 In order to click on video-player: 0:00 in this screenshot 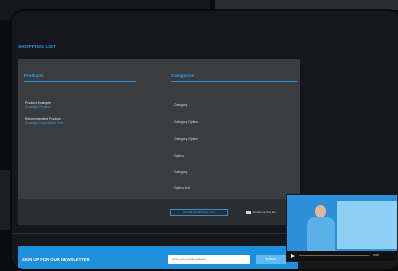, I will do `click(342, 228)`.